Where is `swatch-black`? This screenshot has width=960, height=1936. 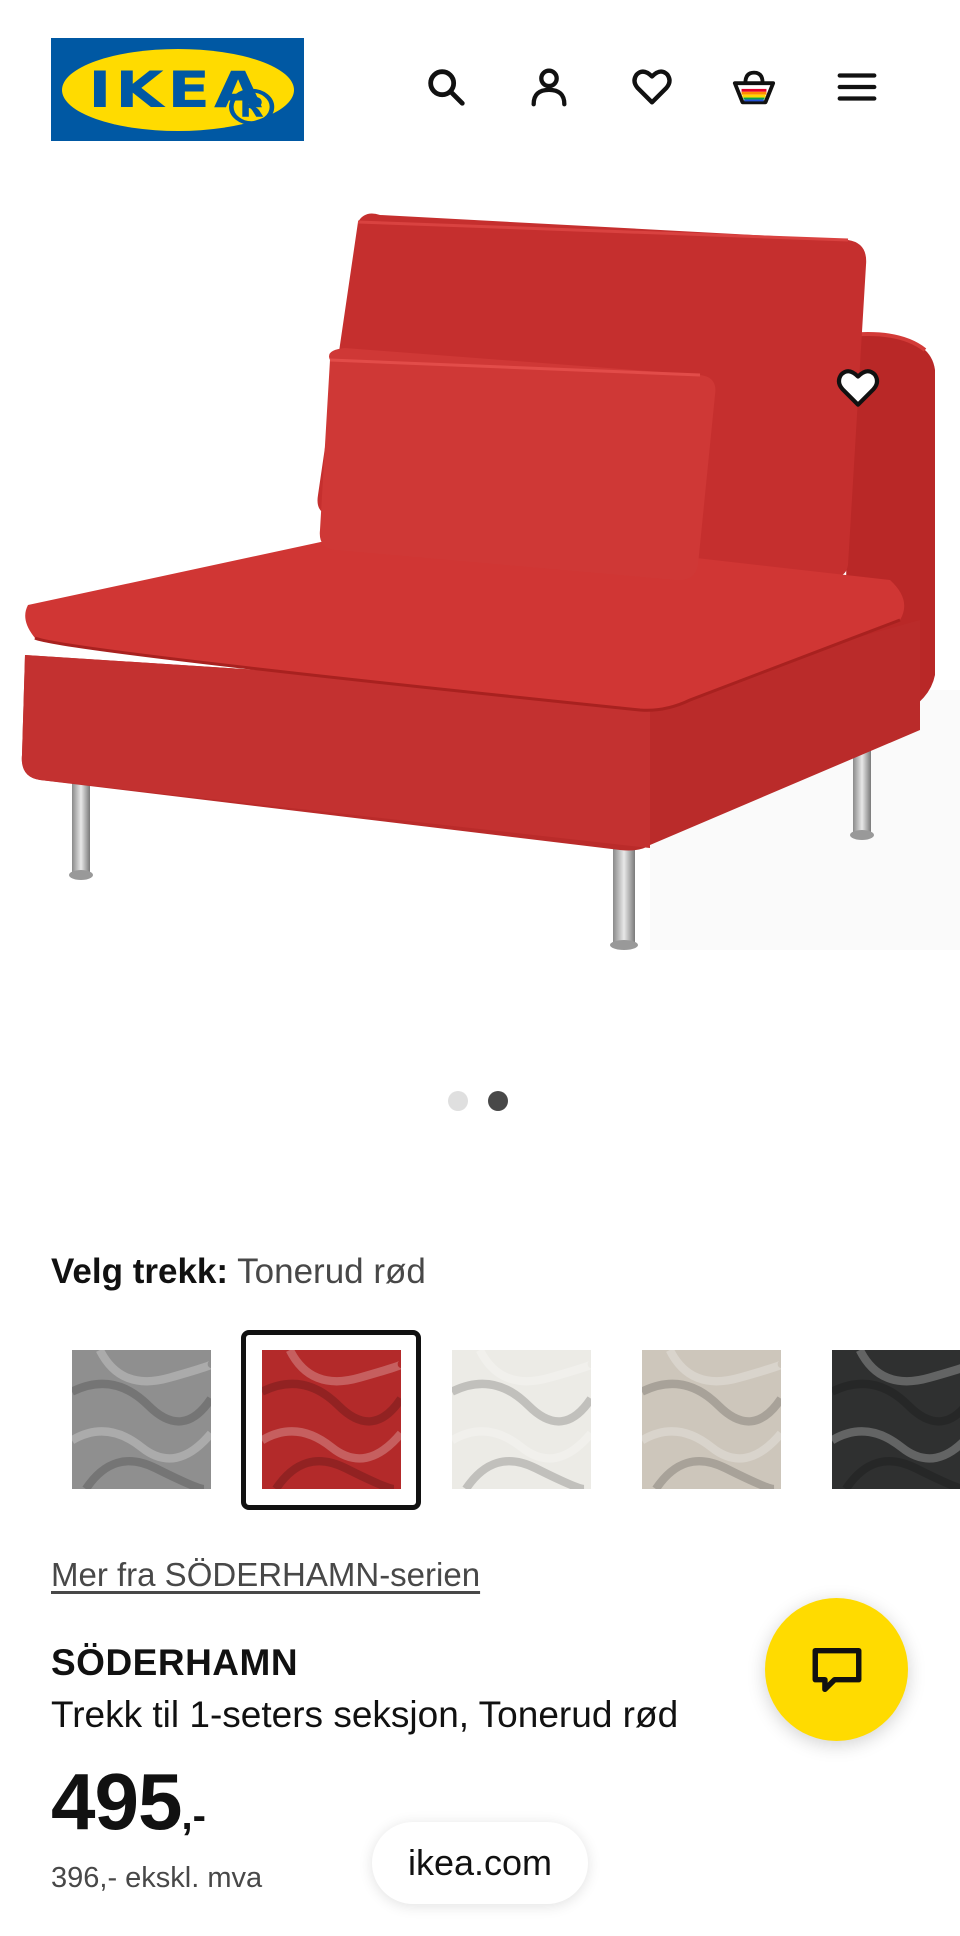
swatch-black is located at coordinates (896, 1419).